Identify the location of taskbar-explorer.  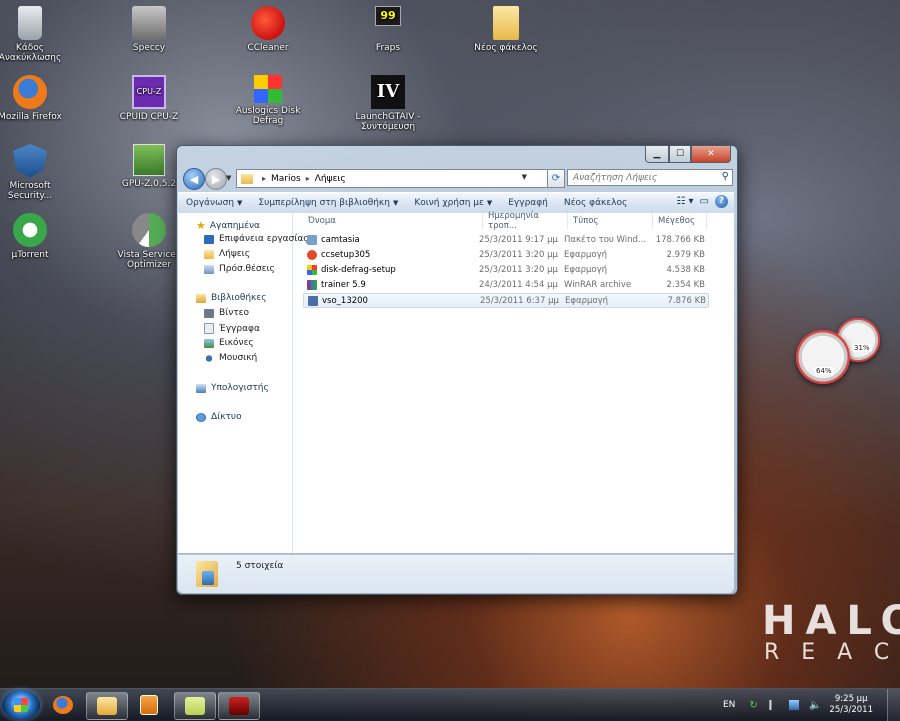
(107, 706).